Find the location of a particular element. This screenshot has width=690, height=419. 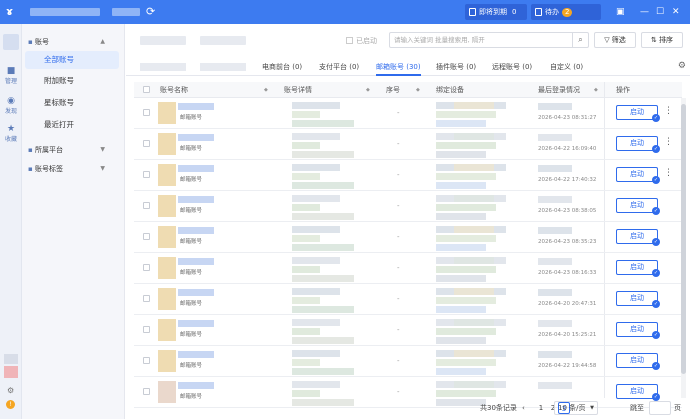

table-row: 邮箱账号 - 2026-04-23 08:38:05 启动 ✓ is located at coordinates (408, 206).